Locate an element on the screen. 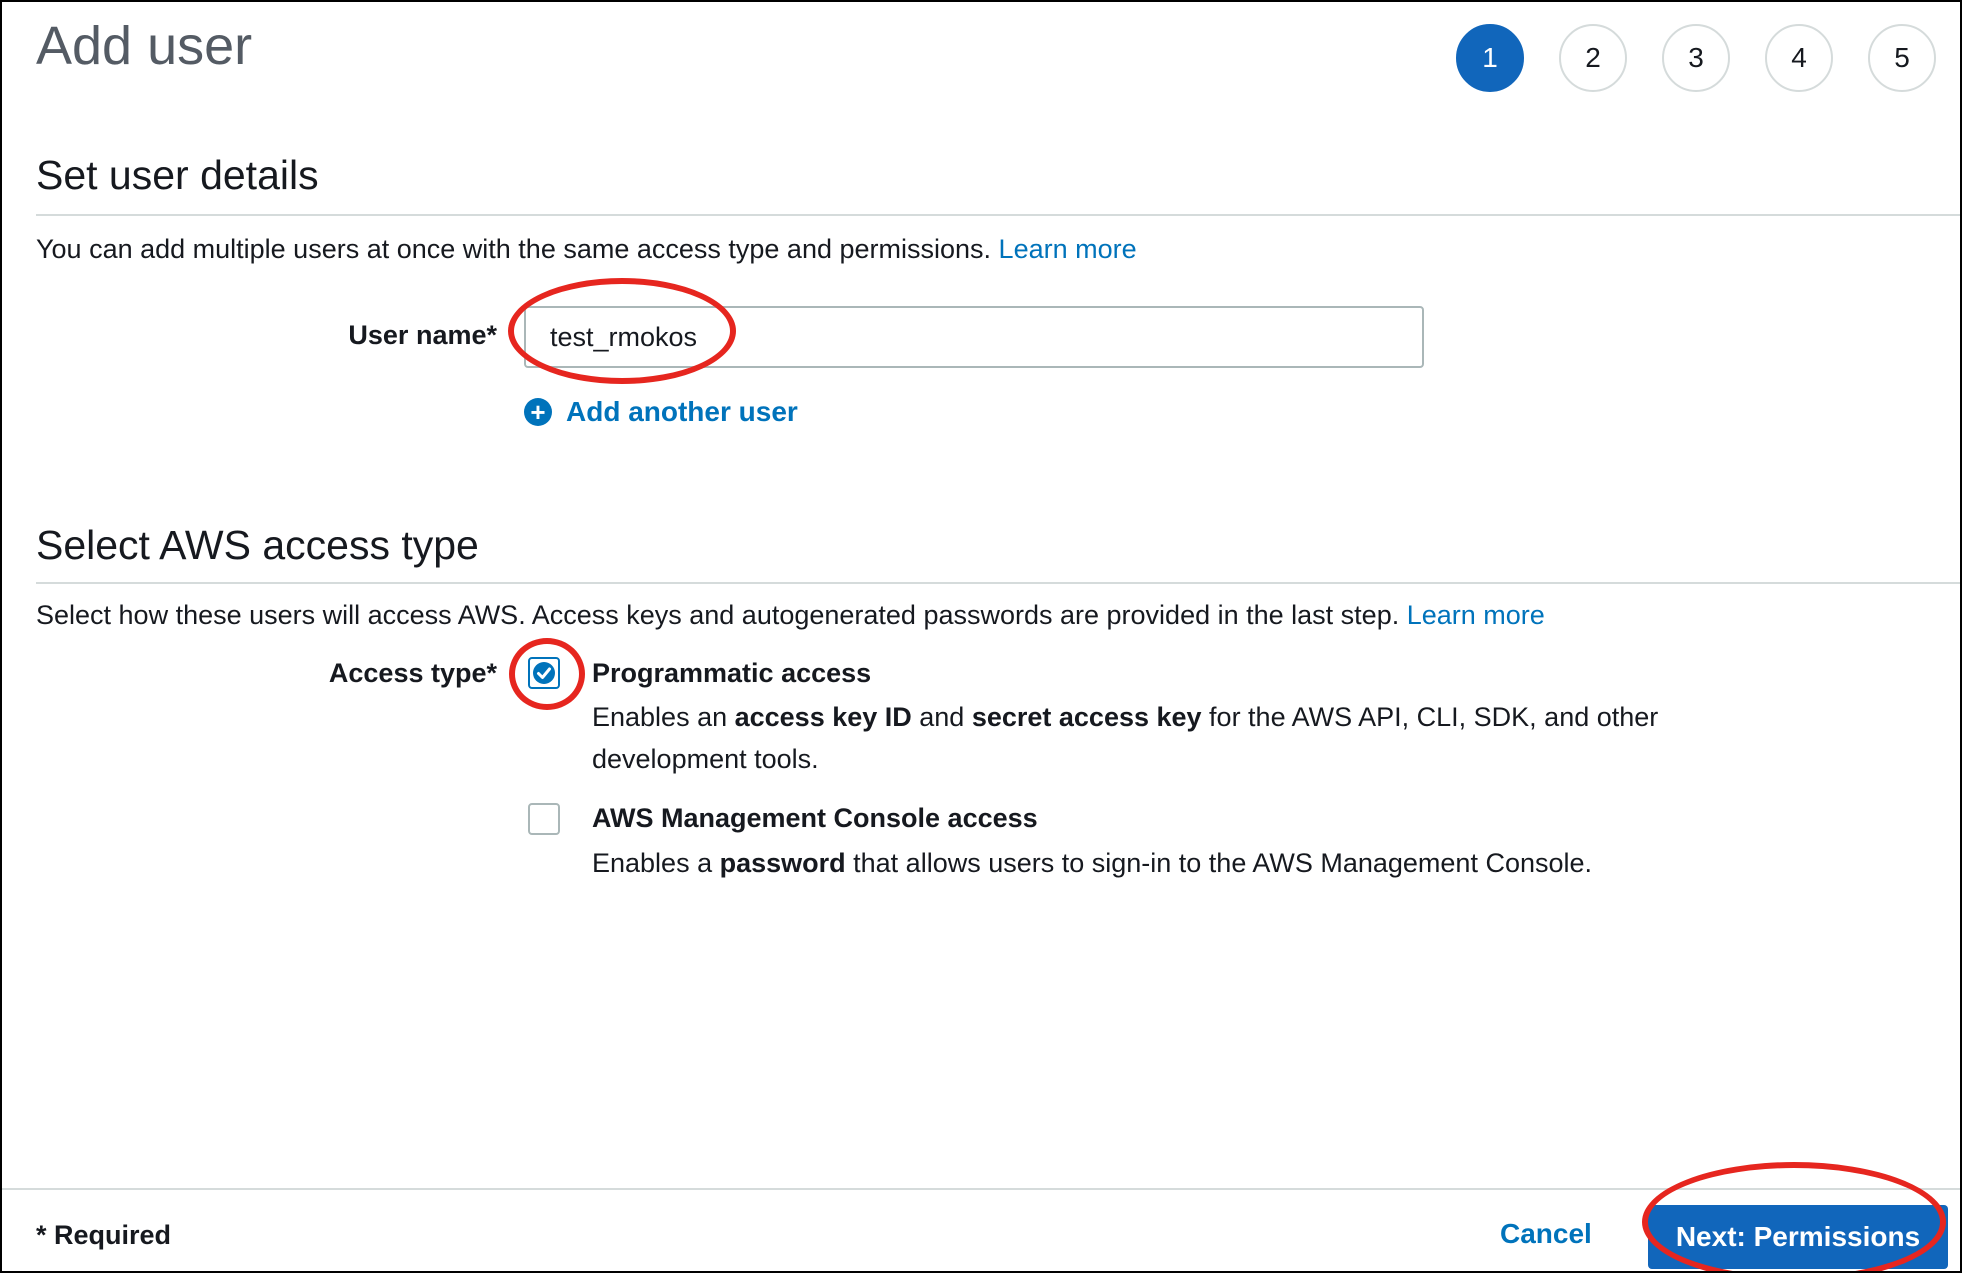  console-access-title: AWS Management Console access is located at coordinates (815, 818).